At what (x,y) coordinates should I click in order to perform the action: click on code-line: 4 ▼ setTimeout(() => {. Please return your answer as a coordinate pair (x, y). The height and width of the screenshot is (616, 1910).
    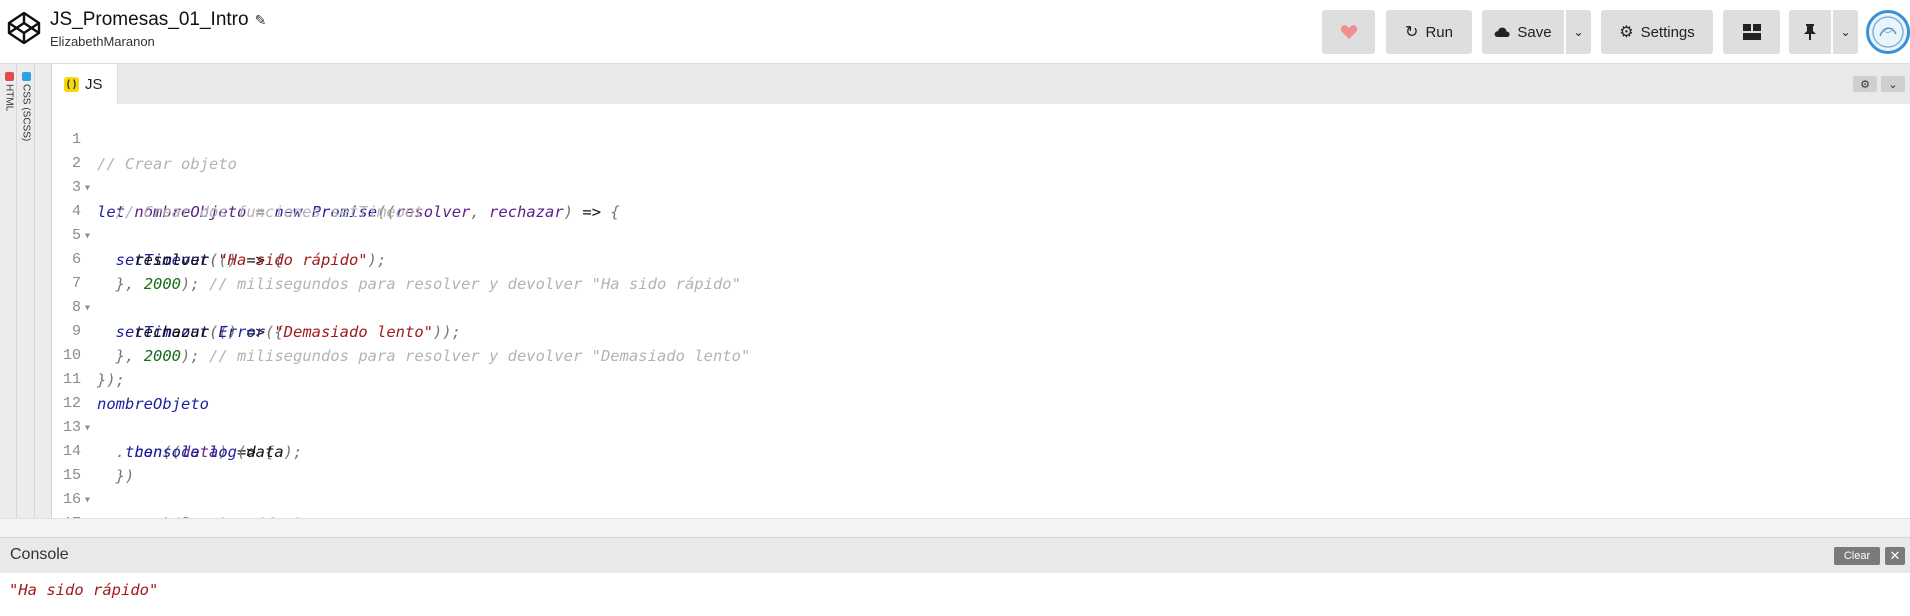
    Looking at the image, I should click on (981, 222).